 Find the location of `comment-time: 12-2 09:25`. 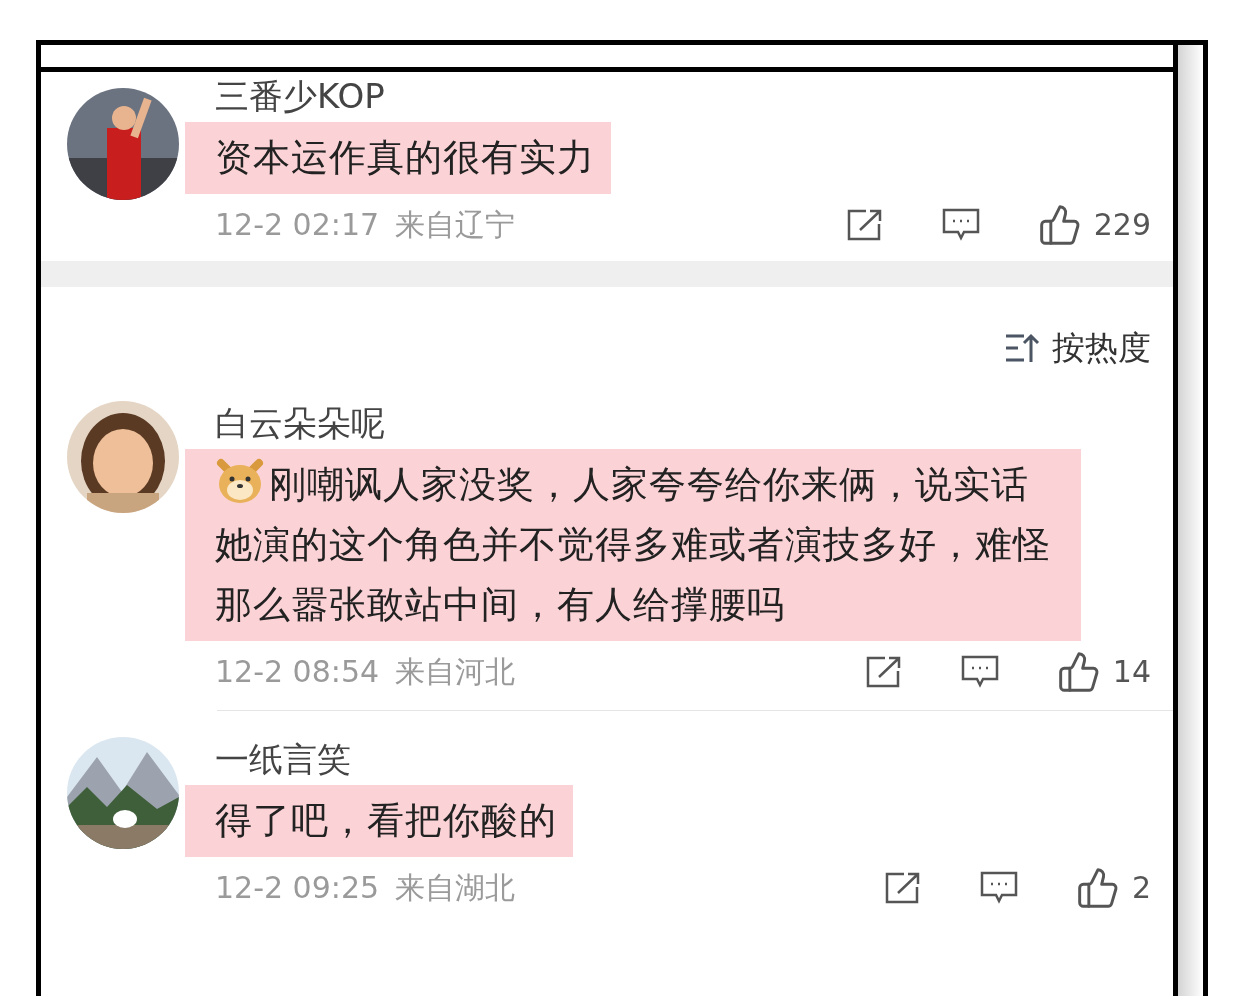

comment-time: 12-2 09:25 is located at coordinates (297, 888).